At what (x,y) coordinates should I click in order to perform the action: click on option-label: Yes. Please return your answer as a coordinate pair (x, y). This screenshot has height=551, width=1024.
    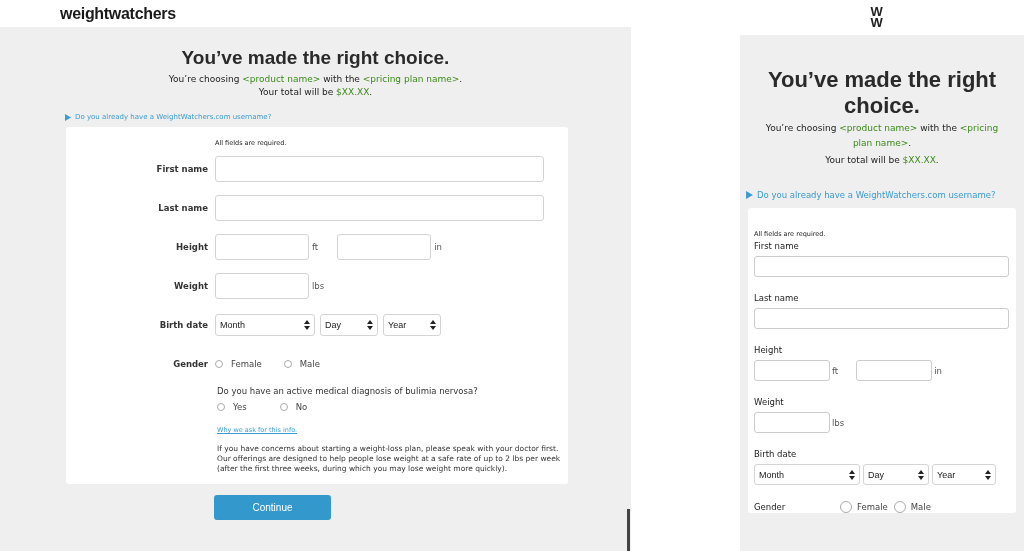
    Looking at the image, I should click on (240, 407).